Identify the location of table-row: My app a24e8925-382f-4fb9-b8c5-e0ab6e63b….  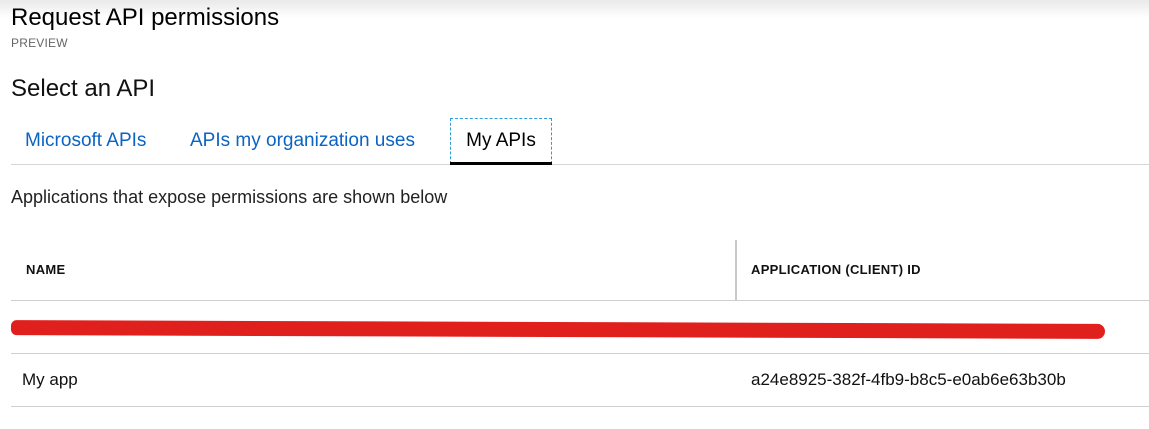
(580, 380).